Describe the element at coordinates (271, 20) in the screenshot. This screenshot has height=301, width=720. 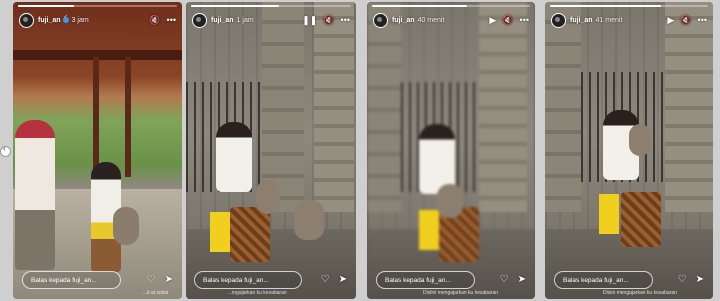
I see `story-header: fuji_an 1 jam ❚❚ 🔇 •••` at that location.